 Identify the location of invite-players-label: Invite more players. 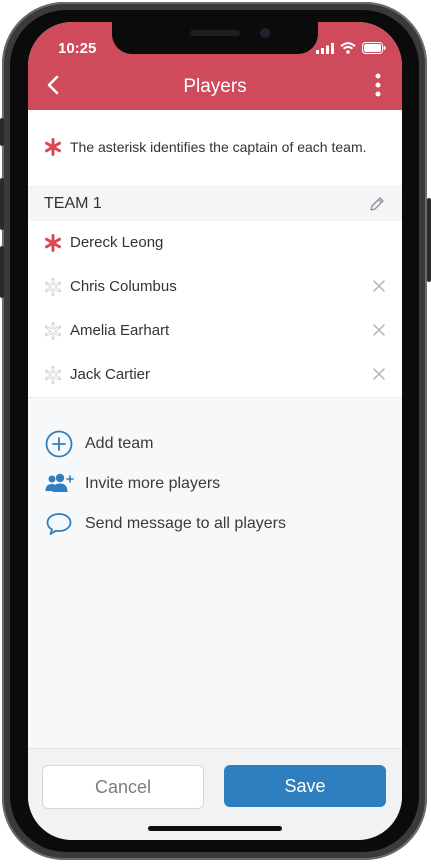
(153, 483).